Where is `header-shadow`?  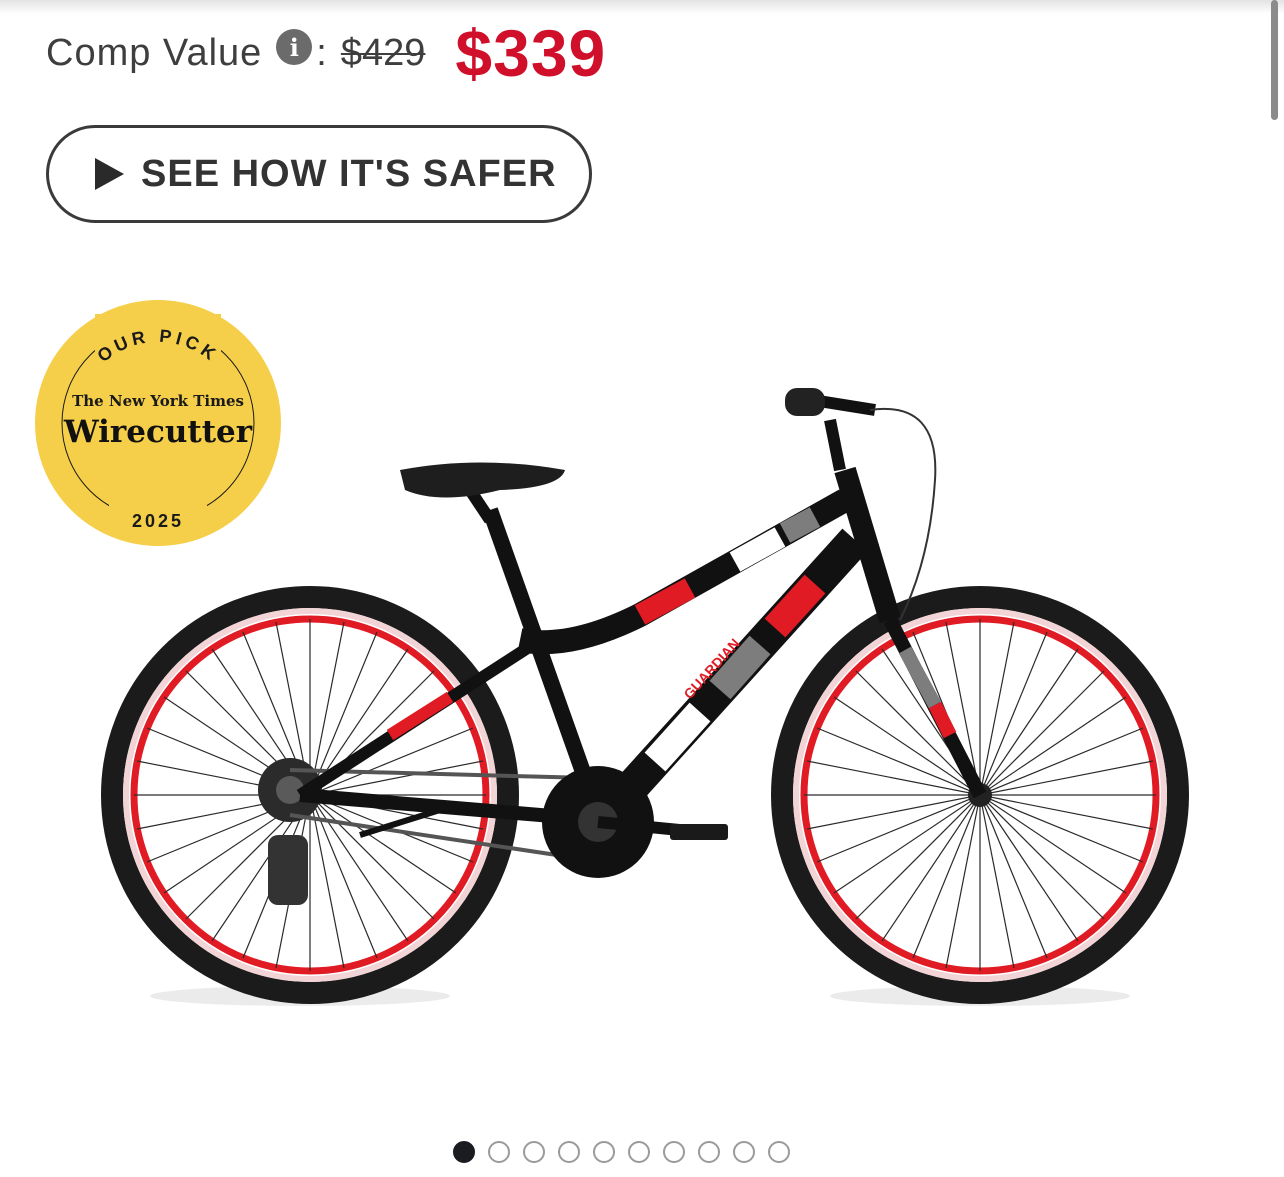 header-shadow is located at coordinates (642, 7).